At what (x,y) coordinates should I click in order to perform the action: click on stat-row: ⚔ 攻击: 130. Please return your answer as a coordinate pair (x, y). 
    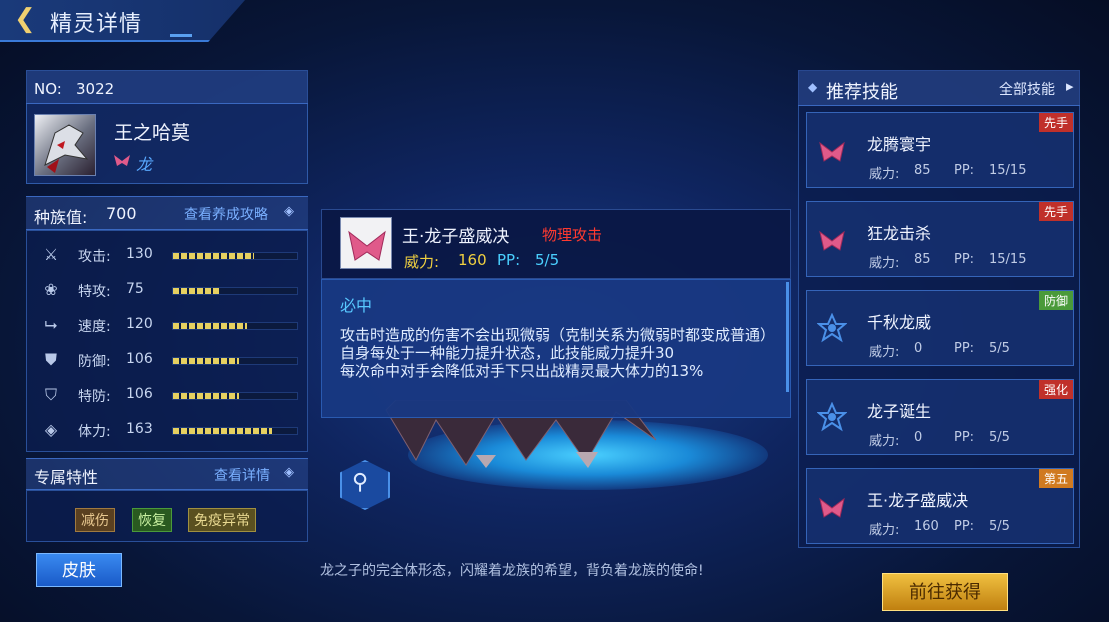
    Looking at the image, I should click on (170, 256).